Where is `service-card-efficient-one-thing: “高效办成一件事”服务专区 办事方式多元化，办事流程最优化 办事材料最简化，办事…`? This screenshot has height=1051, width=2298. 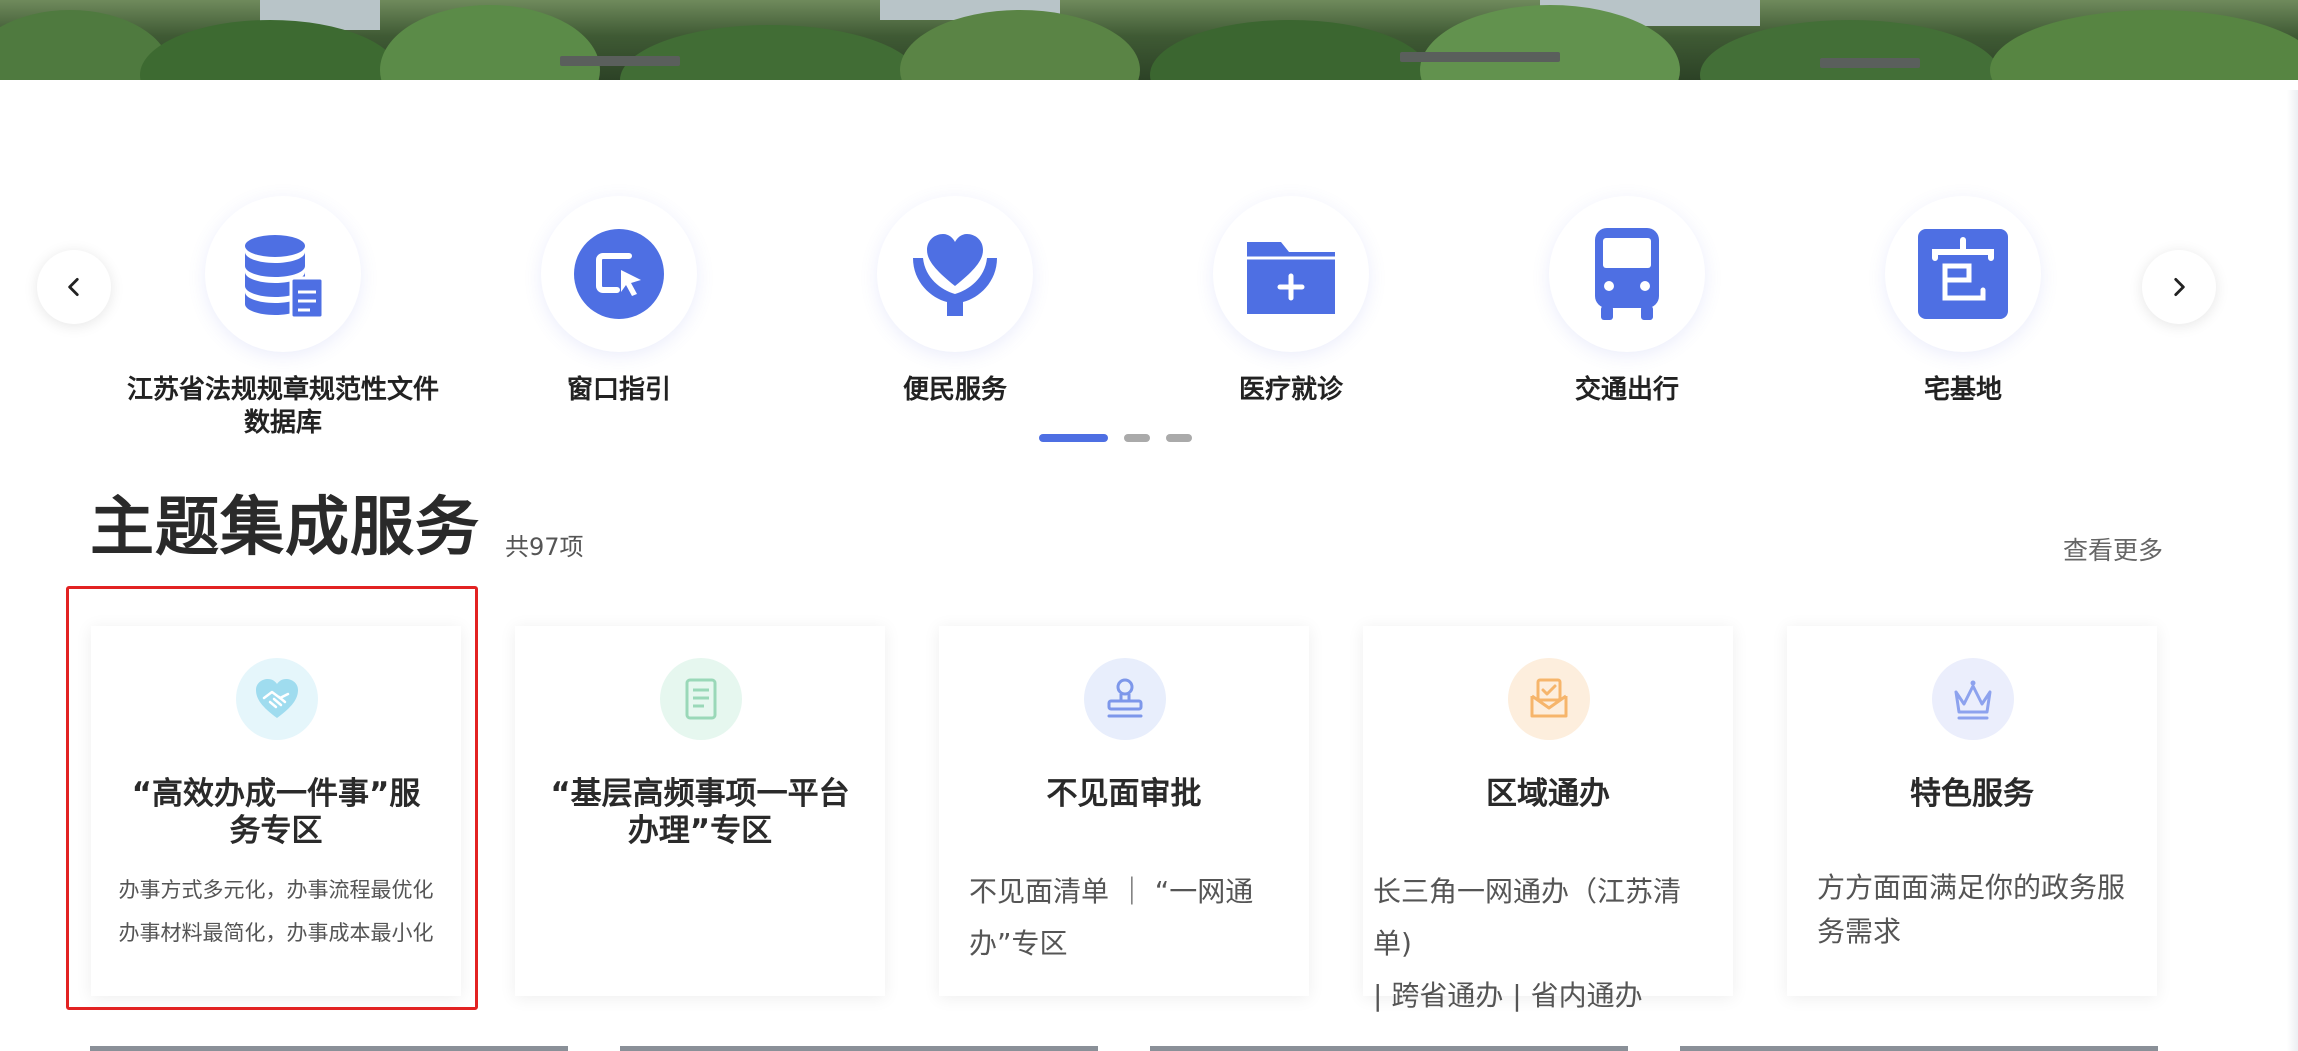 service-card-efficient-one-thing: “高效办成一件事”服务专区 办事方式多元化，办事流程最优化 办事材料最简化，办事… is located at coordinates (276, 811).